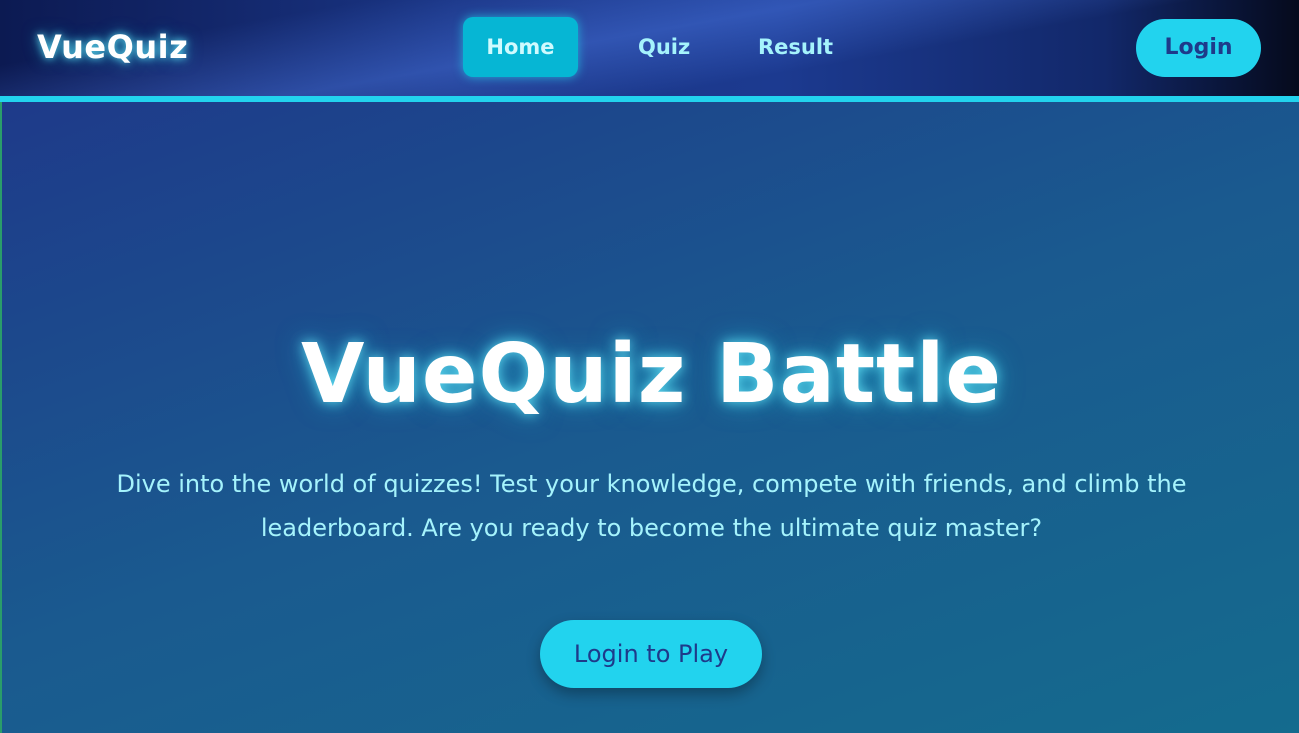 This screenshot has width=1299, height=733. I want to click on nav-links: Home Quiz Result, so click(678, 47).